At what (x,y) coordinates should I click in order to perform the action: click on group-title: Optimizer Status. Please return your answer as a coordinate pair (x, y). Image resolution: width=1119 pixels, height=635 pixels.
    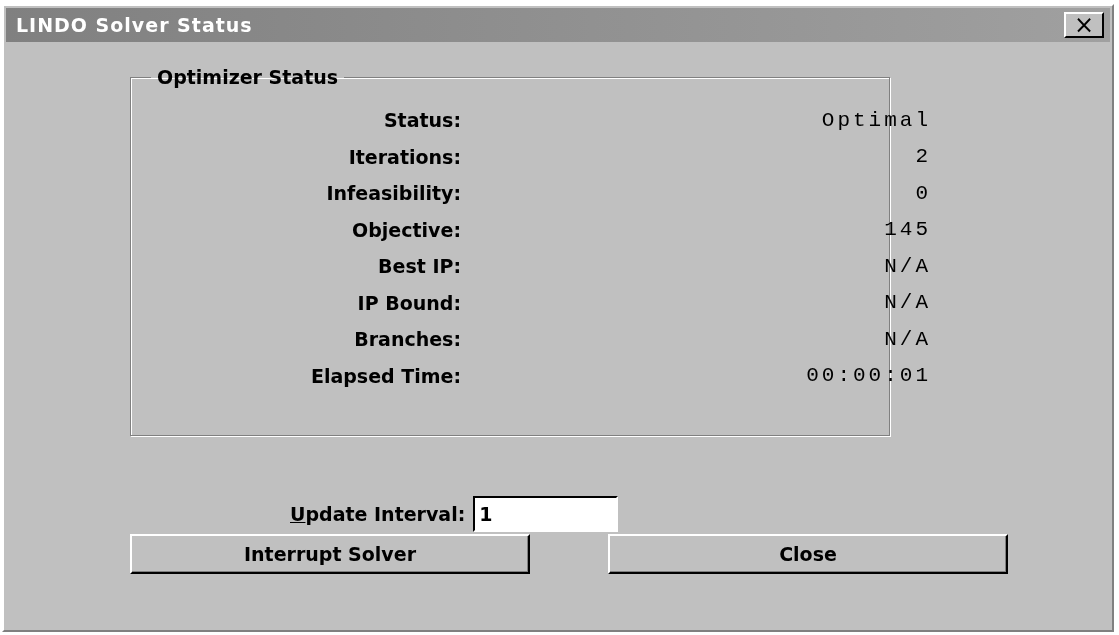
    Looking at the image, I should click on (248, 77).